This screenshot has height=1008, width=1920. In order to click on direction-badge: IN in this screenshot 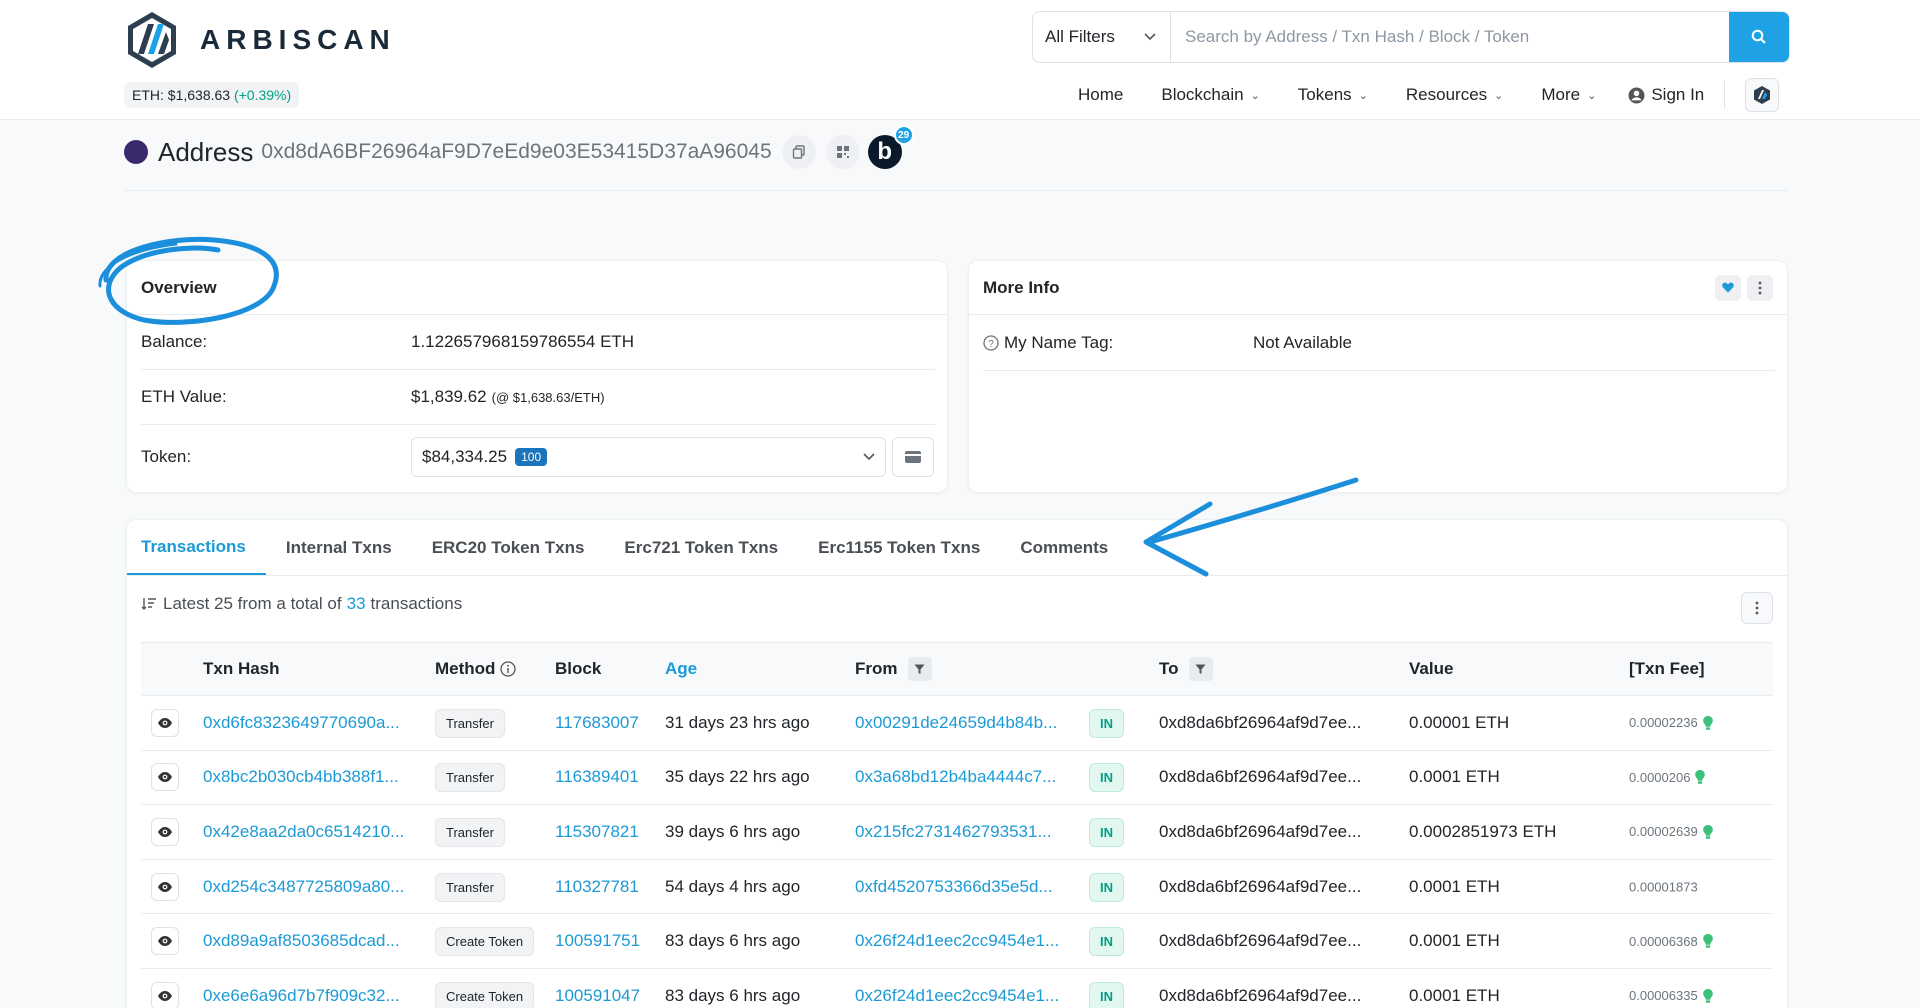, I will do `click(1106, 942)`.